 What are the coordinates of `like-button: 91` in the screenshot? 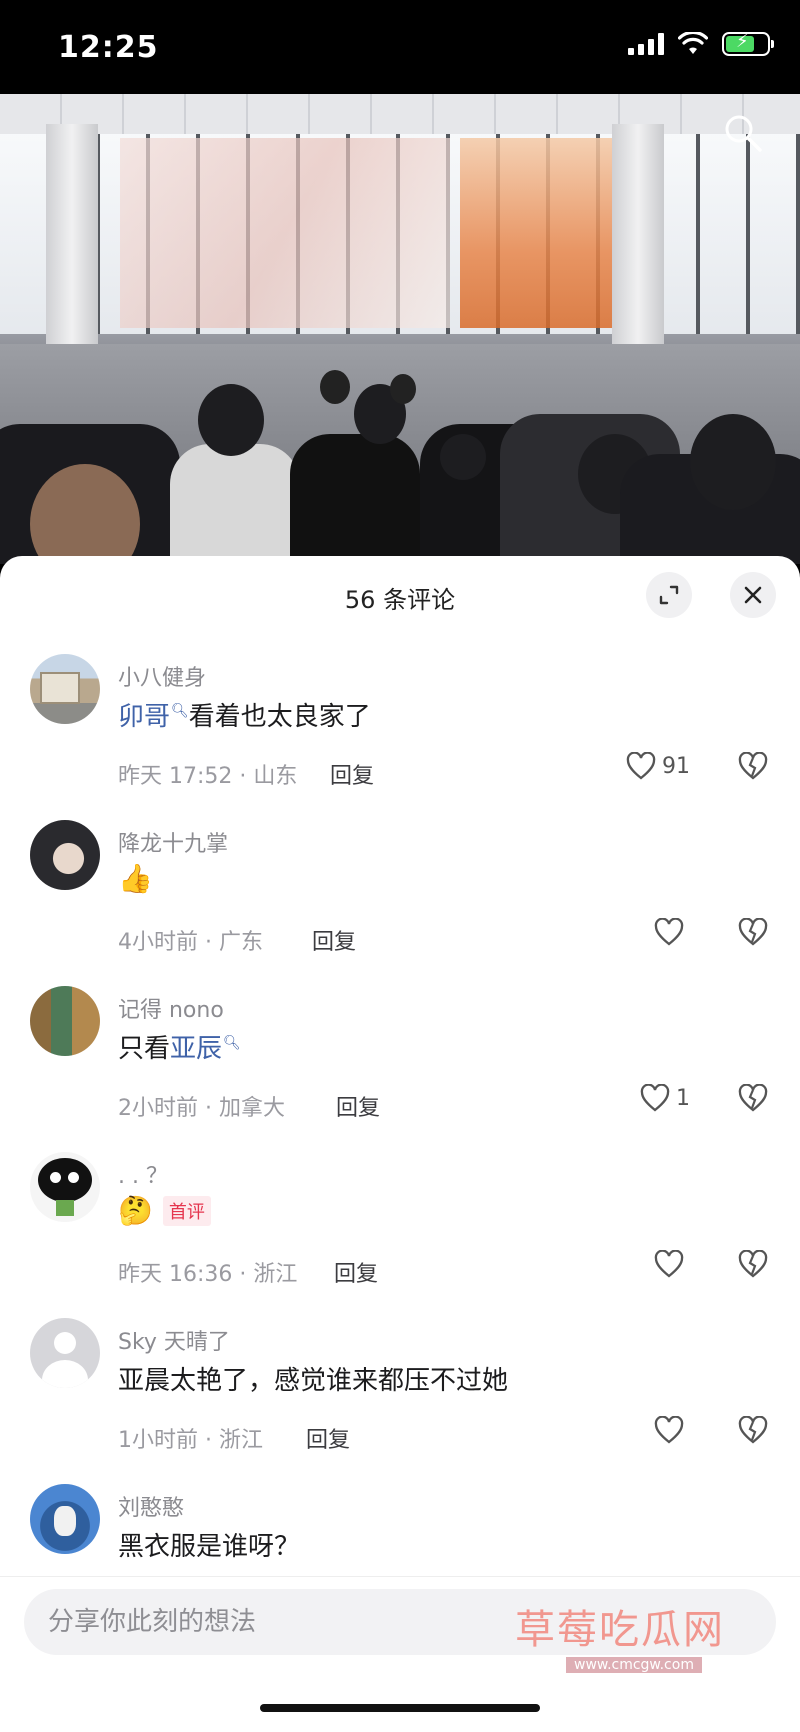 It's located at (658, 766).